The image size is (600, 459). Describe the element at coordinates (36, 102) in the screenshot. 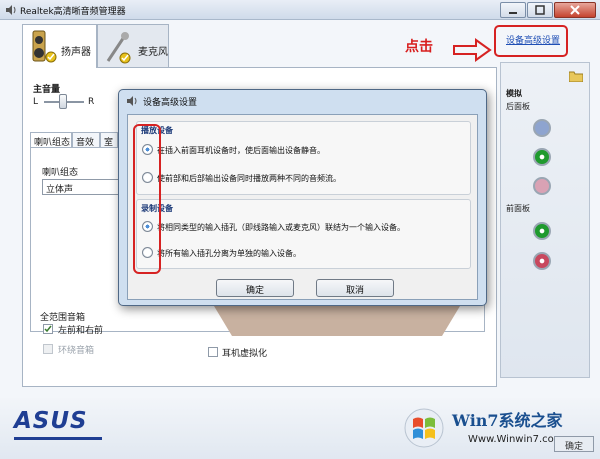

I see `balance-left-label: L` at that location.